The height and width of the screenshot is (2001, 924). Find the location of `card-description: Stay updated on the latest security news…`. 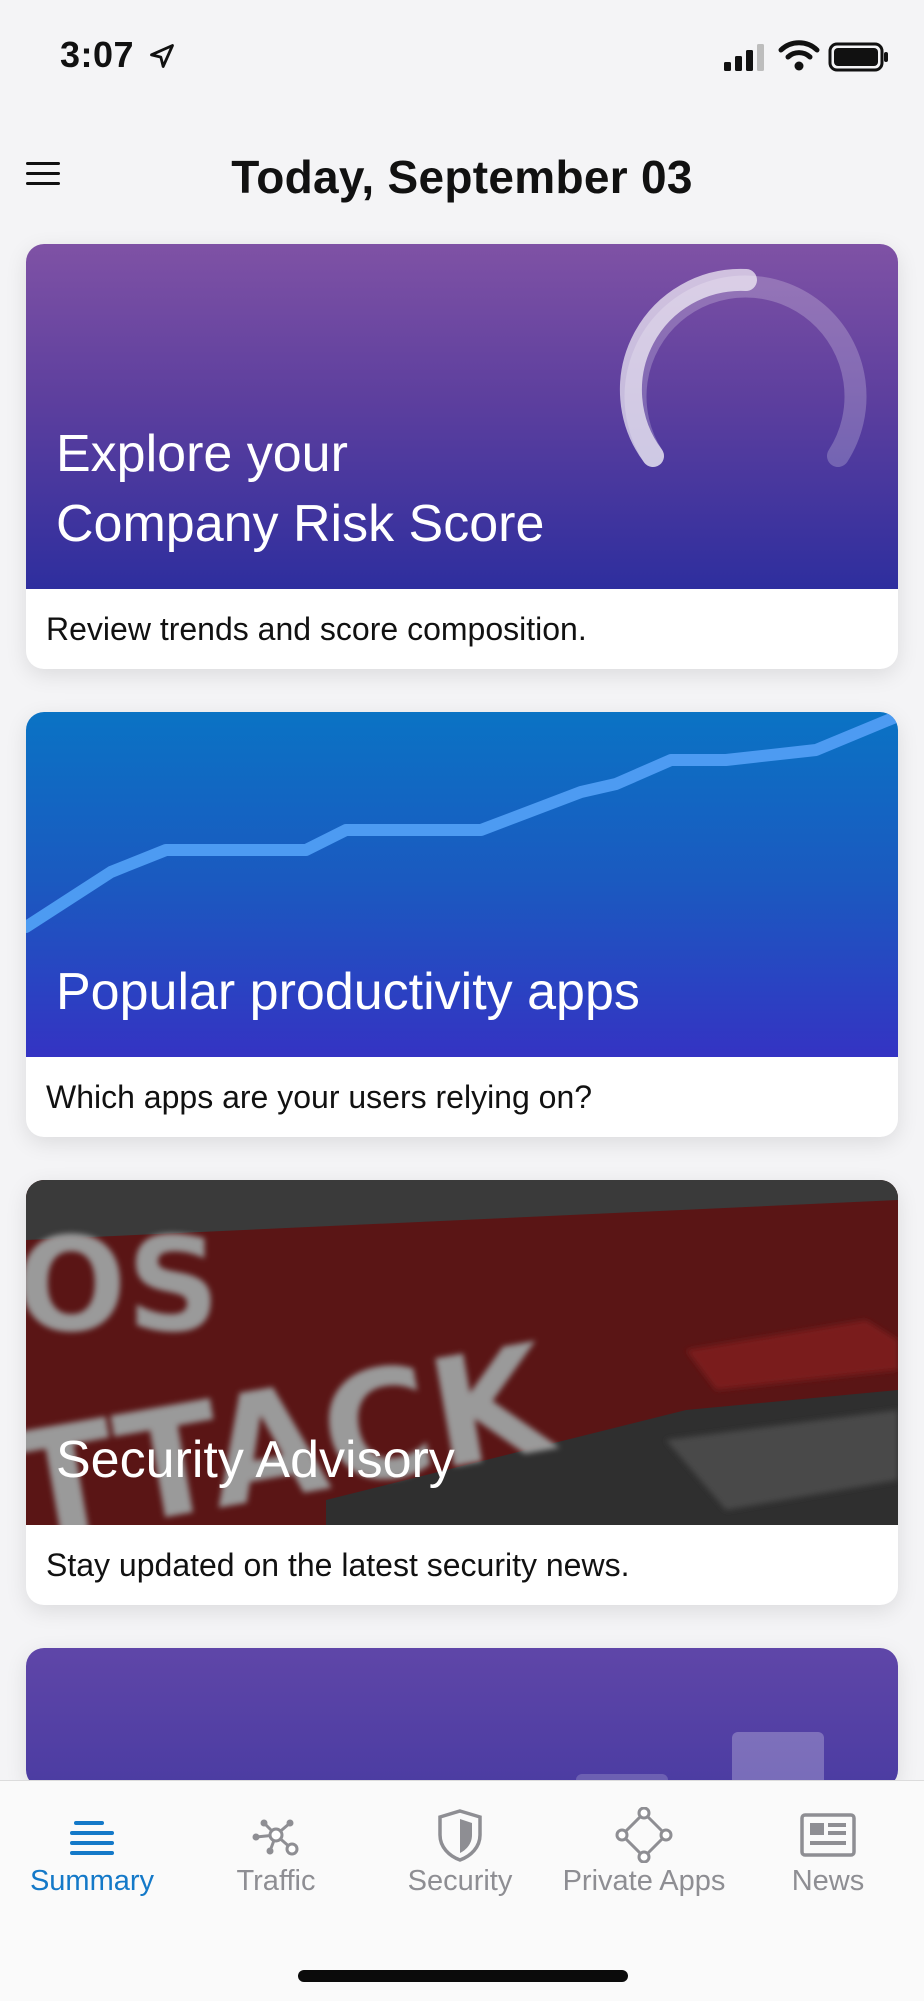

card-description: Stay updated on the latest security news… is located at coordinates (338, 1565).